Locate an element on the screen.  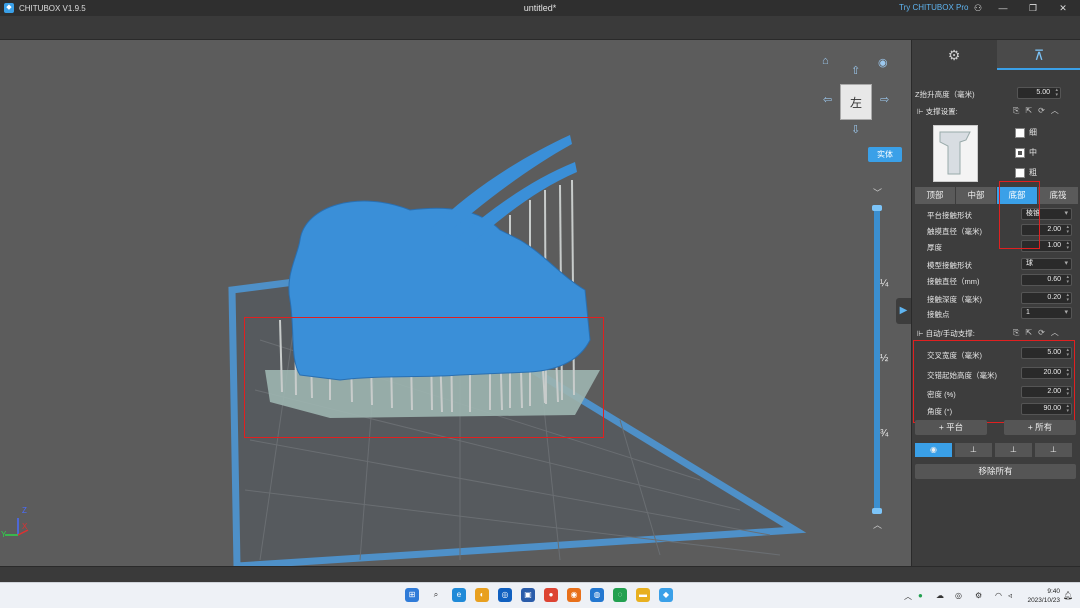
contact-depth-value: 0.20 is located at coordinates (1054, 297).